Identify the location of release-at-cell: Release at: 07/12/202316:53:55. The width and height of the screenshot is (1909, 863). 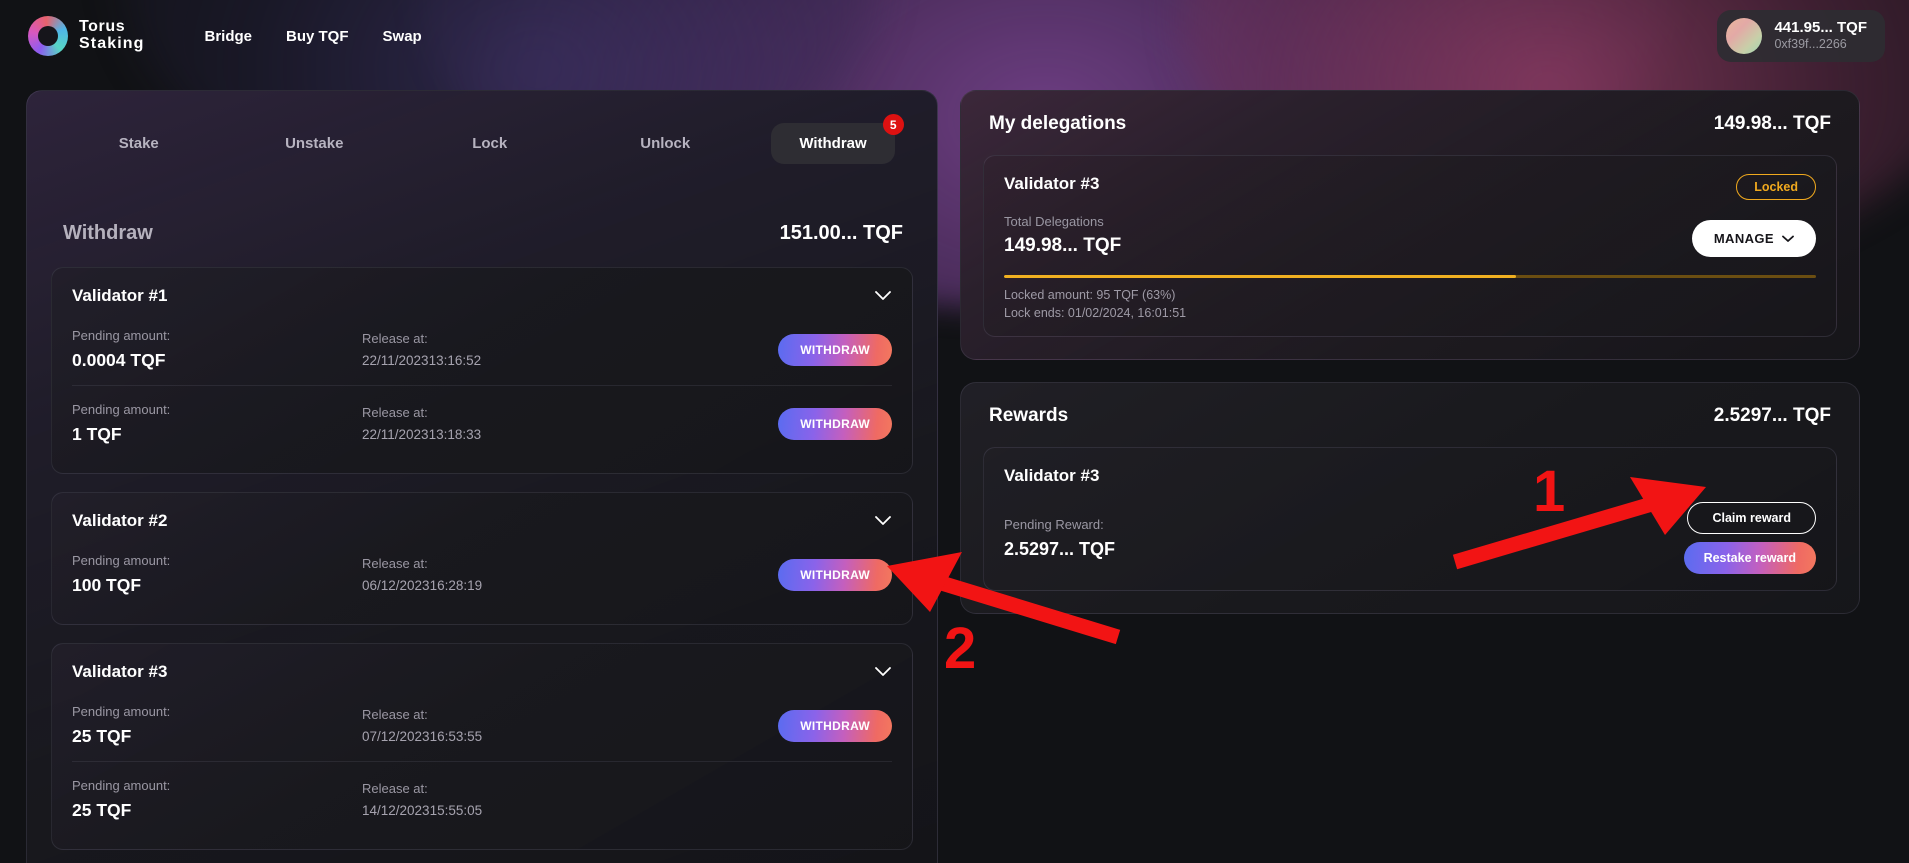
(527, 725).